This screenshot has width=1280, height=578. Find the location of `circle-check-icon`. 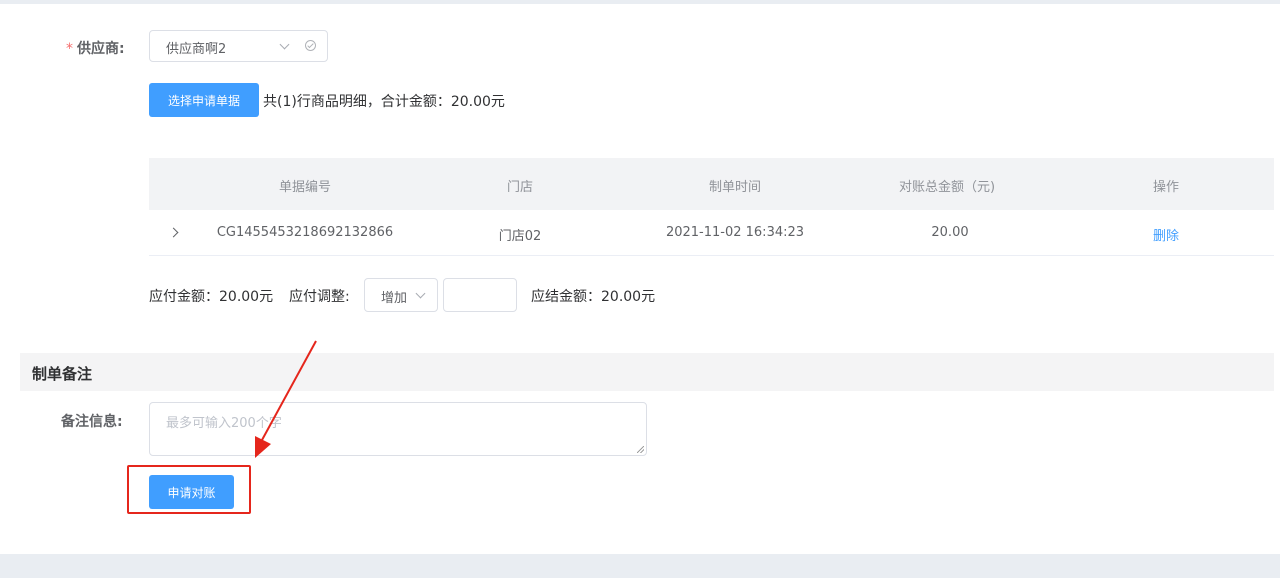

circle-check-icon is located at coordinates (310, 45).